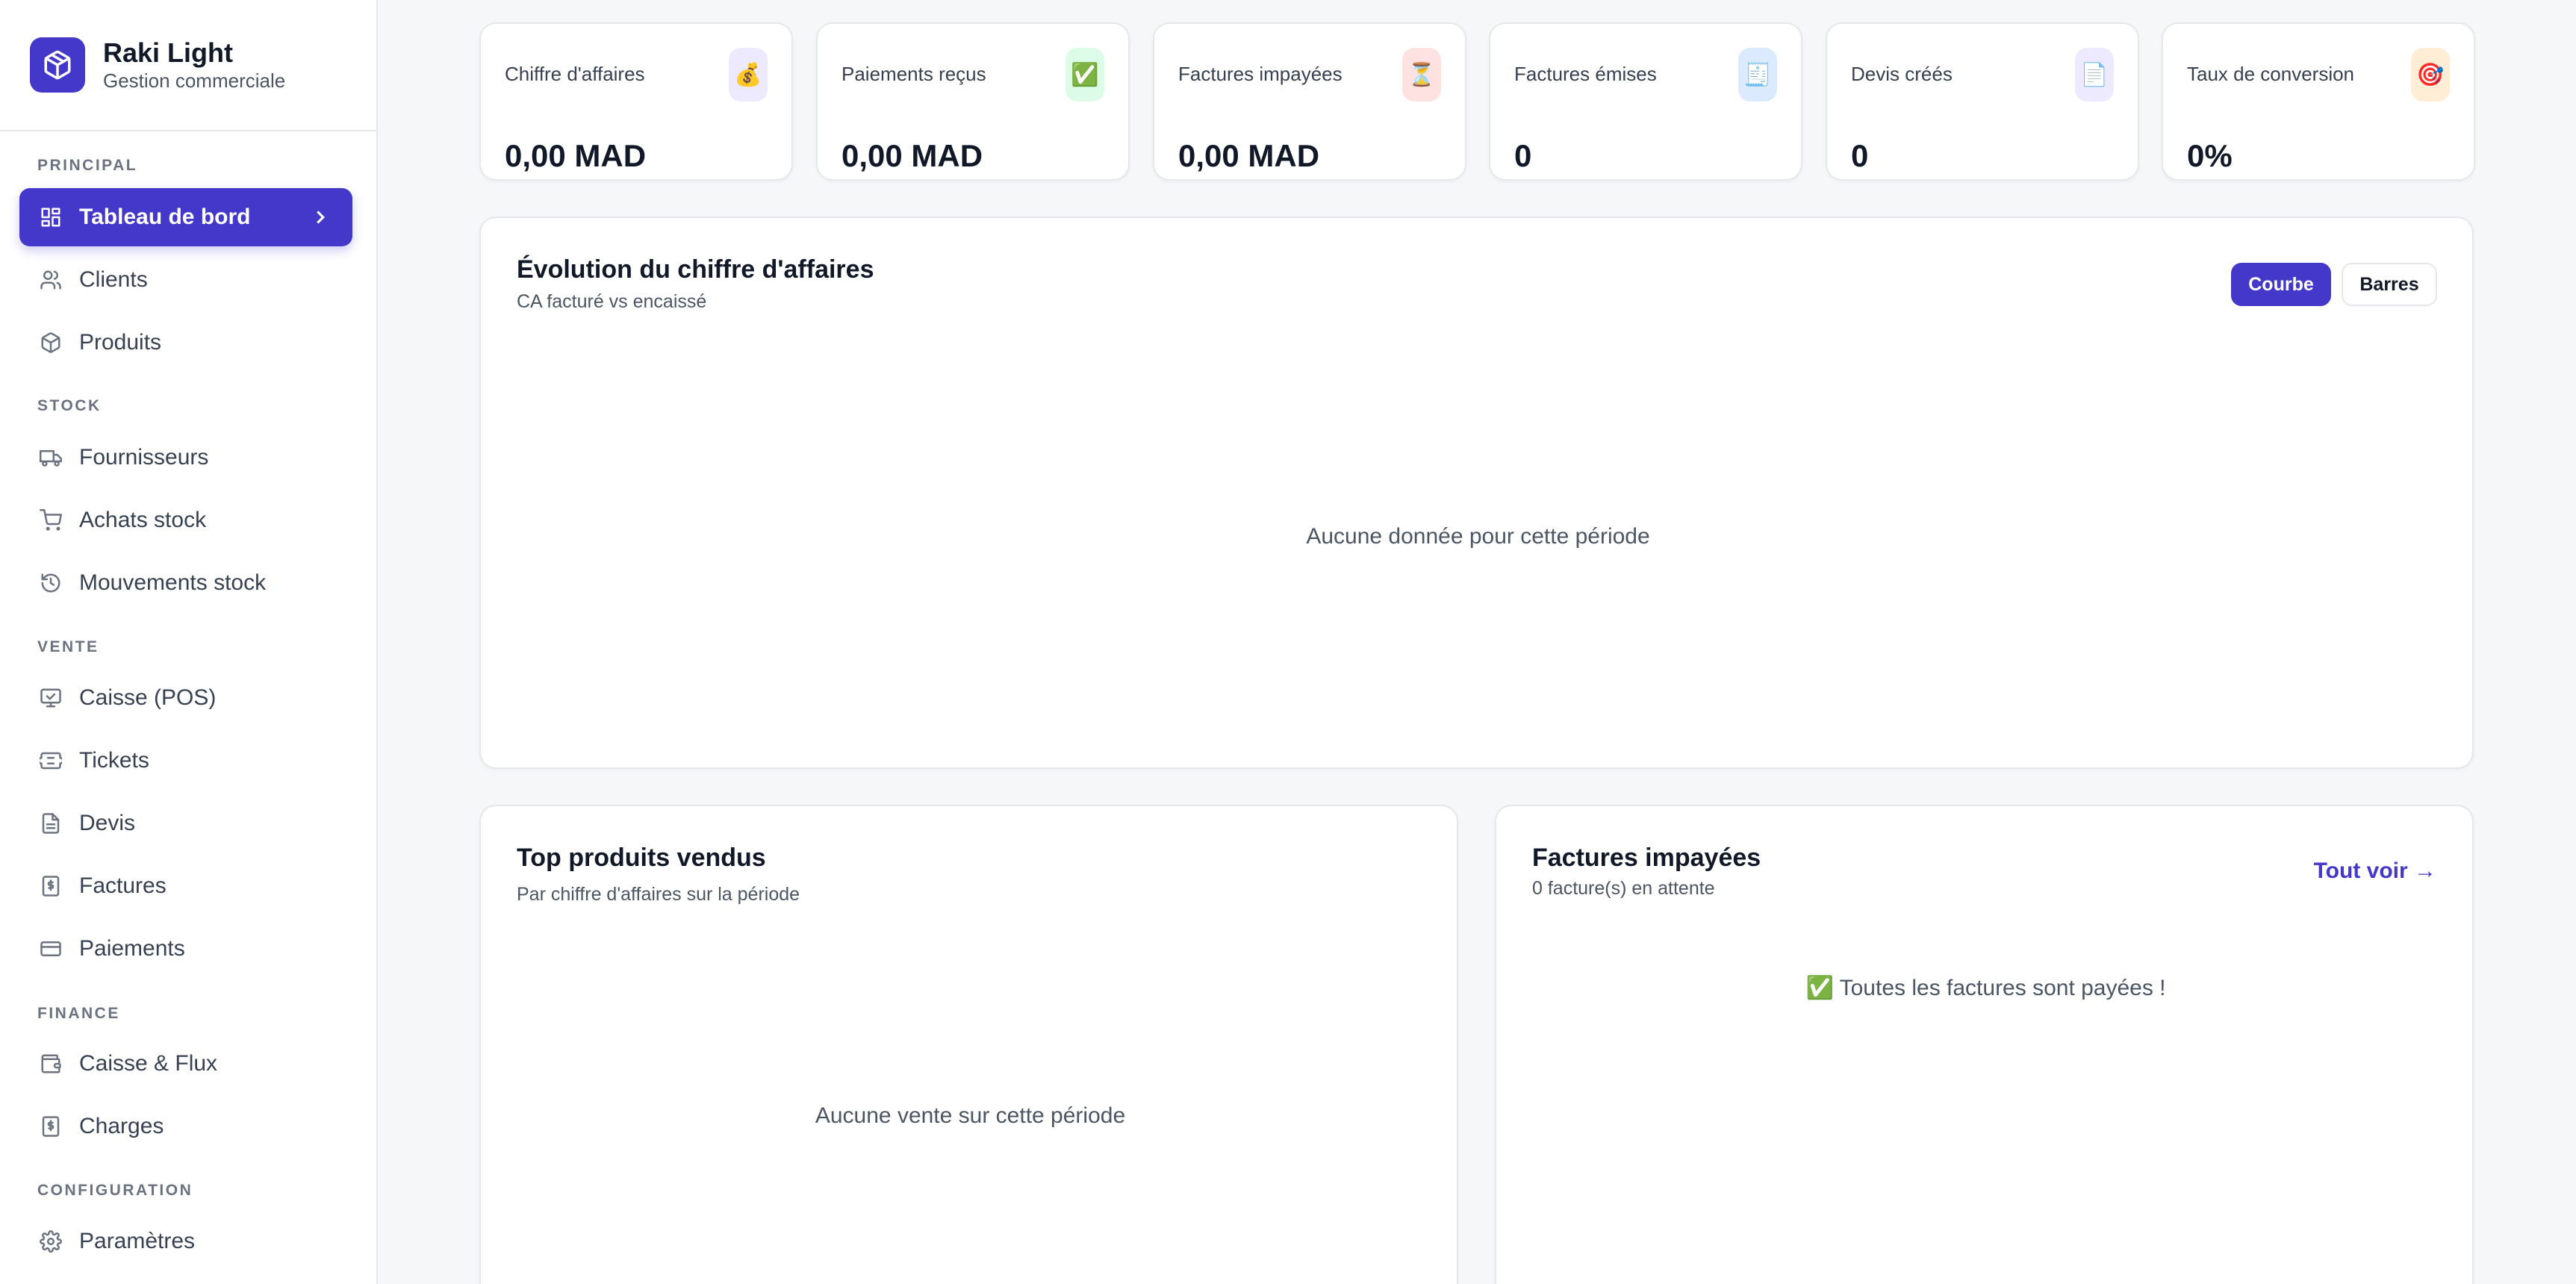 The image size is (2576, 1284). Describe the element at coordinates (123, 886) in the screenshot. I see `sidebar-item-label: Factures` at that location.